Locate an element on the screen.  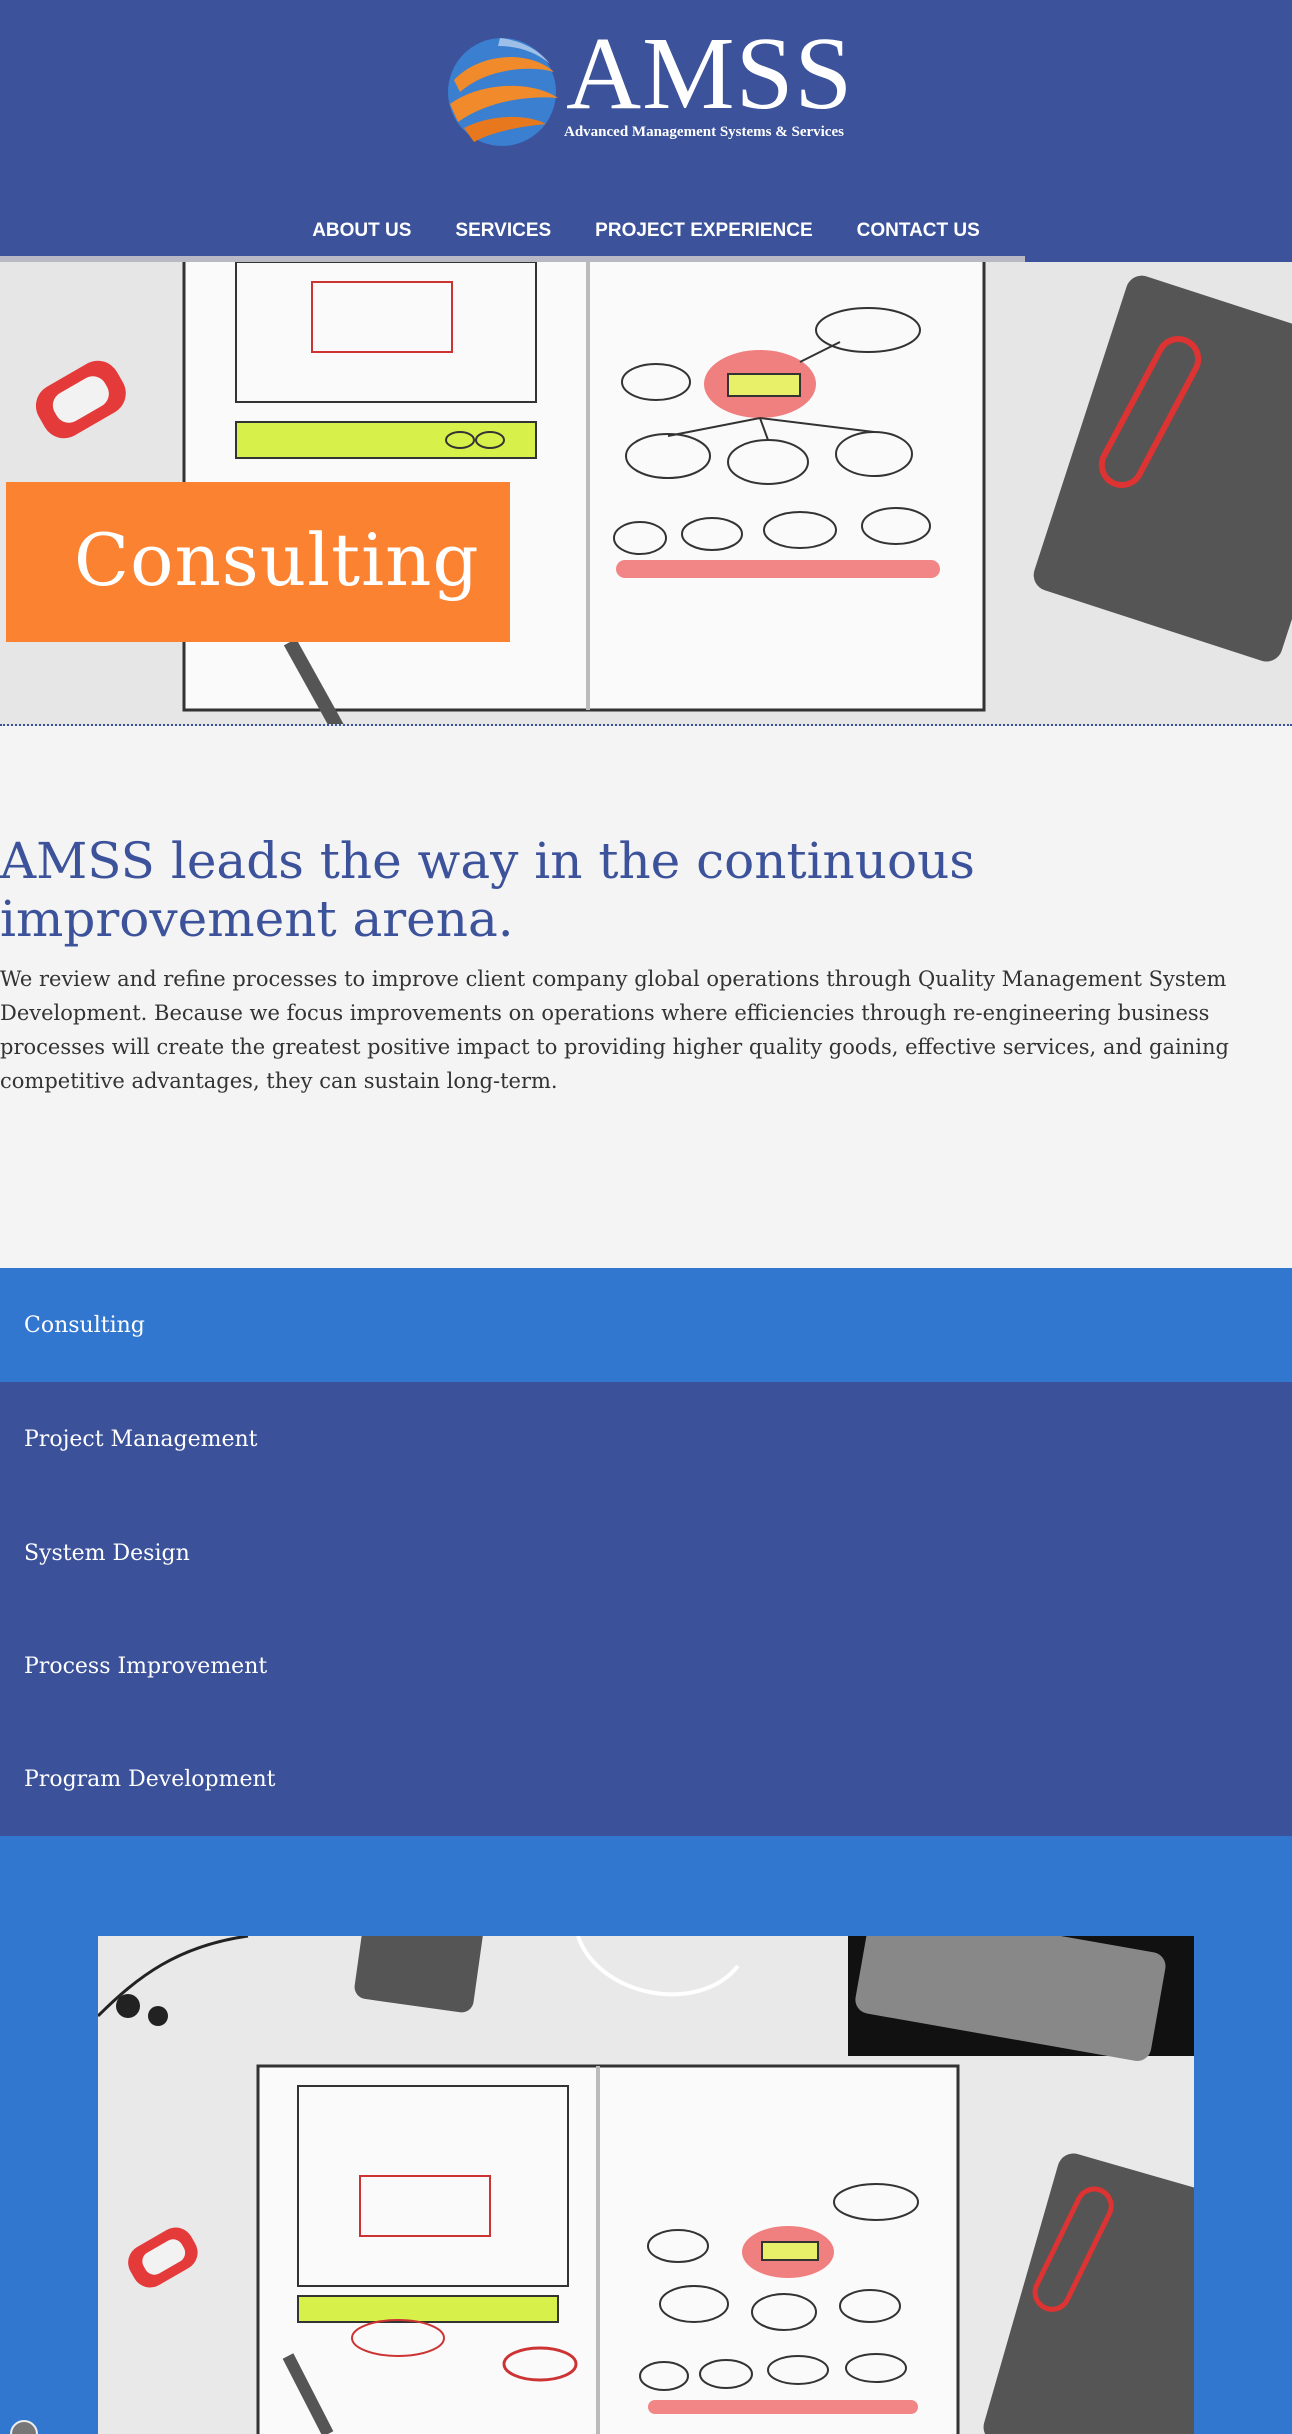
hero-title-badge: Consulting is located at coordinates (258, 562).